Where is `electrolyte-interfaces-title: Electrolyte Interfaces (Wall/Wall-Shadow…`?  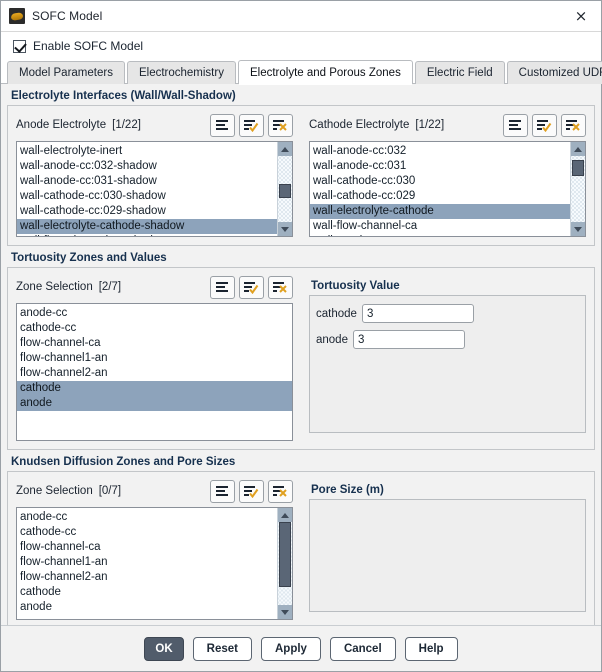
electrolyte-interfaces-title: Electrolyte Interfaces (Wall/Wall-Shadow… is located at coordinates (123, 96).